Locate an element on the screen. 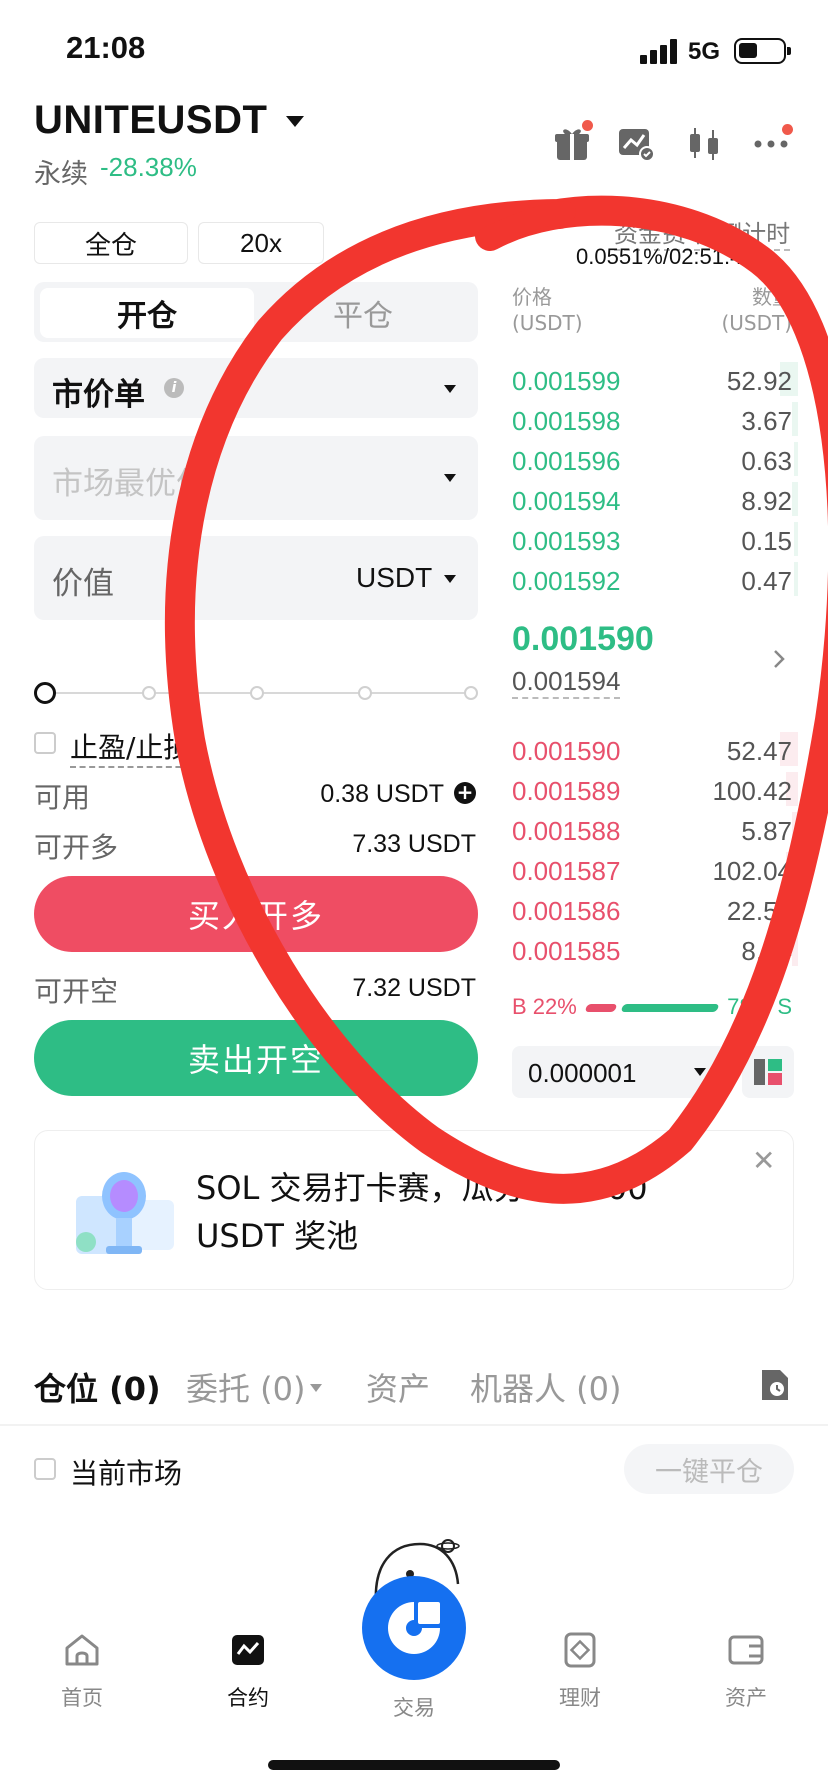 The image size is (828, 1792). tab-close: 平仓 is located at coordinates (363, 313).